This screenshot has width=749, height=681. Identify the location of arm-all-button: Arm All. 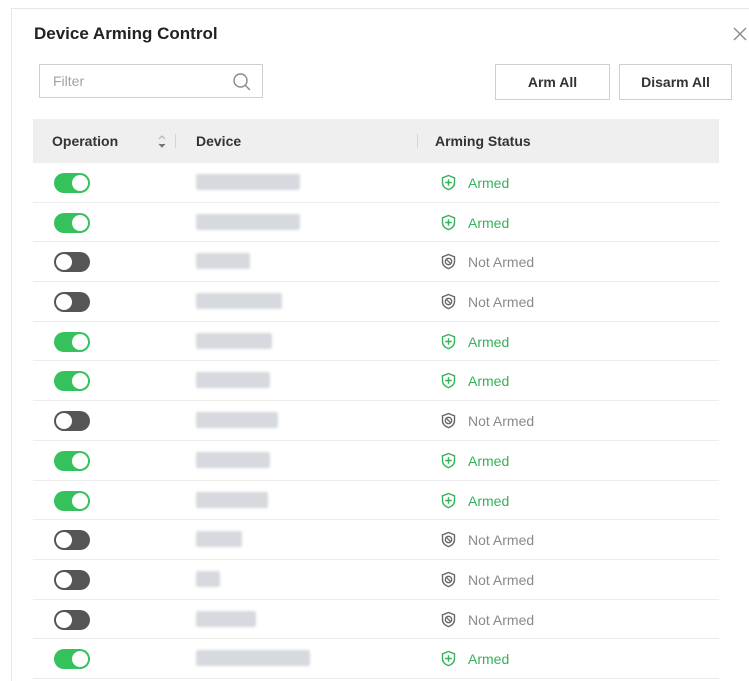
(552, 82).